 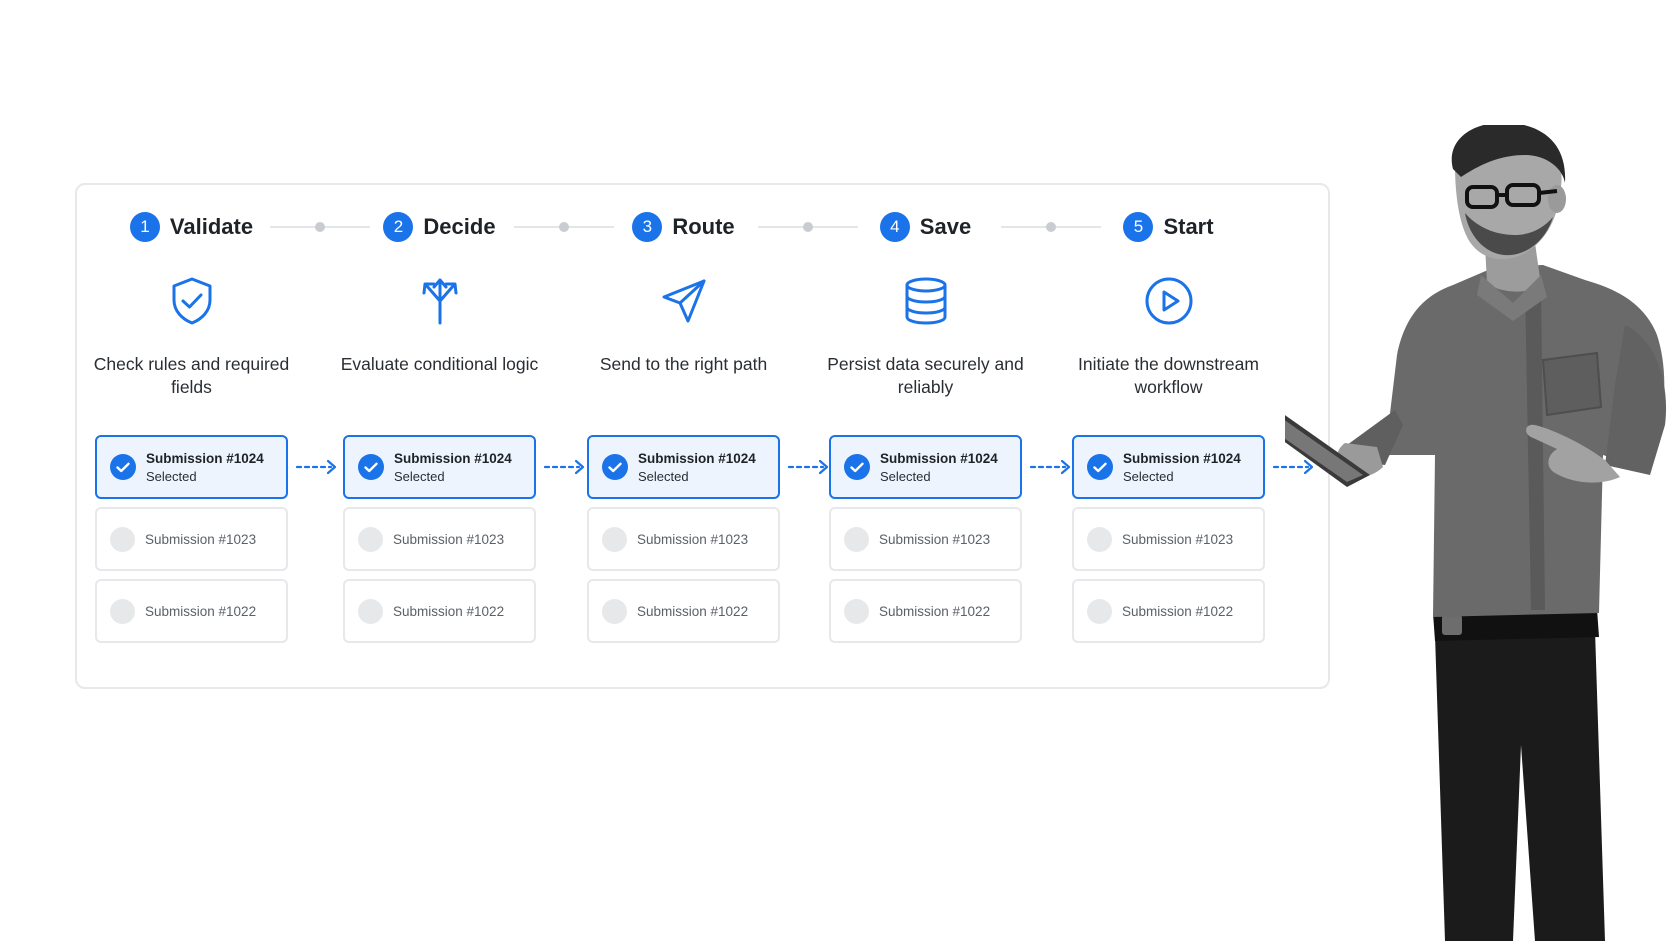 What do you see at coordinates (192, 301) in the screenshot?
I see `shield-check-icon` at bounding box center [192, 301].